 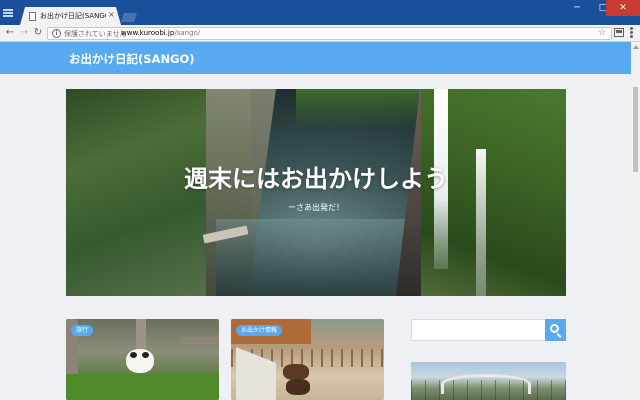 I want to click on post-card: 旅行, so click(x=142, y=359).